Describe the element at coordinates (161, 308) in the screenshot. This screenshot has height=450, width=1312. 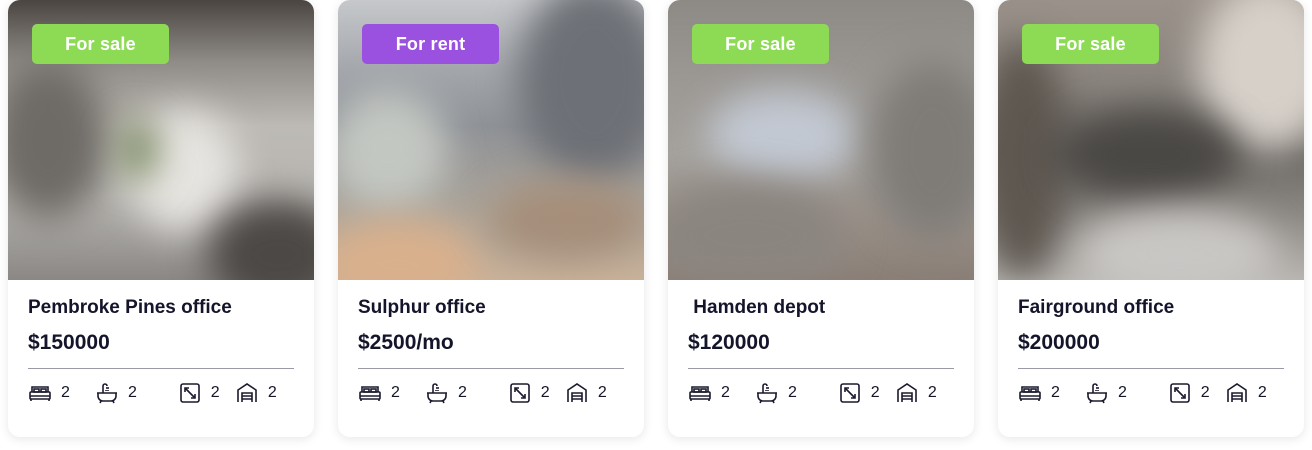
I see `listing-title: Pembroke Pines office` at that location.